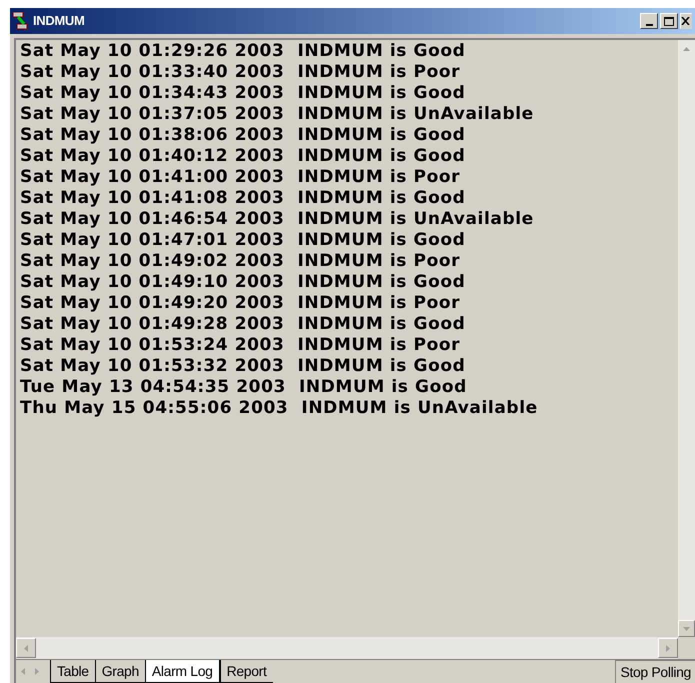 This screenshot has height=683, width=695. Describe the element at coordinates (243, 366) in the screenshot. I see `log-line: Sat May 10 01:53:32 2003 INDMUM is Good` at that location.